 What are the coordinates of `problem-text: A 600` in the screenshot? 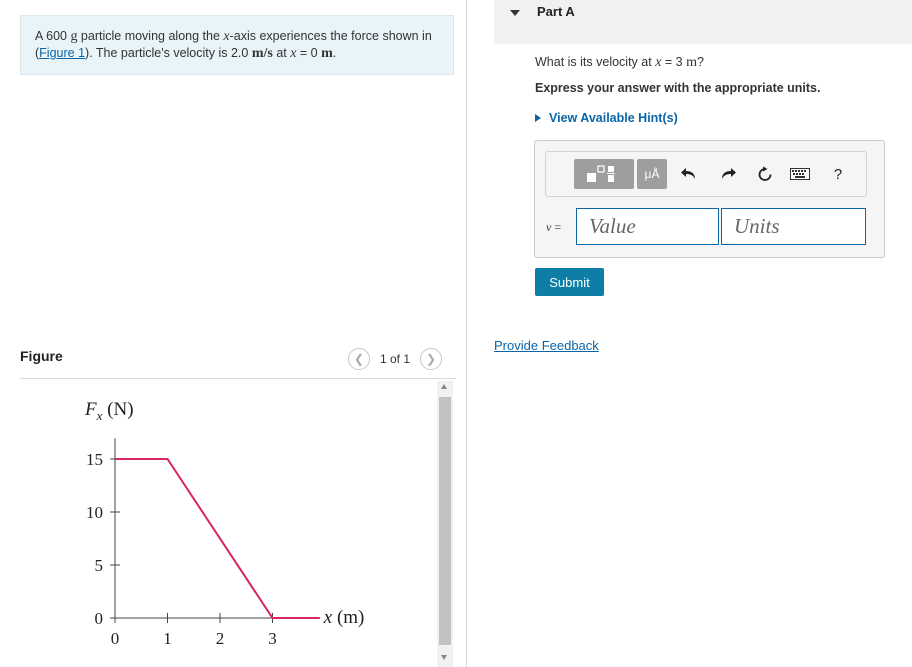 It's located at (53, 36).